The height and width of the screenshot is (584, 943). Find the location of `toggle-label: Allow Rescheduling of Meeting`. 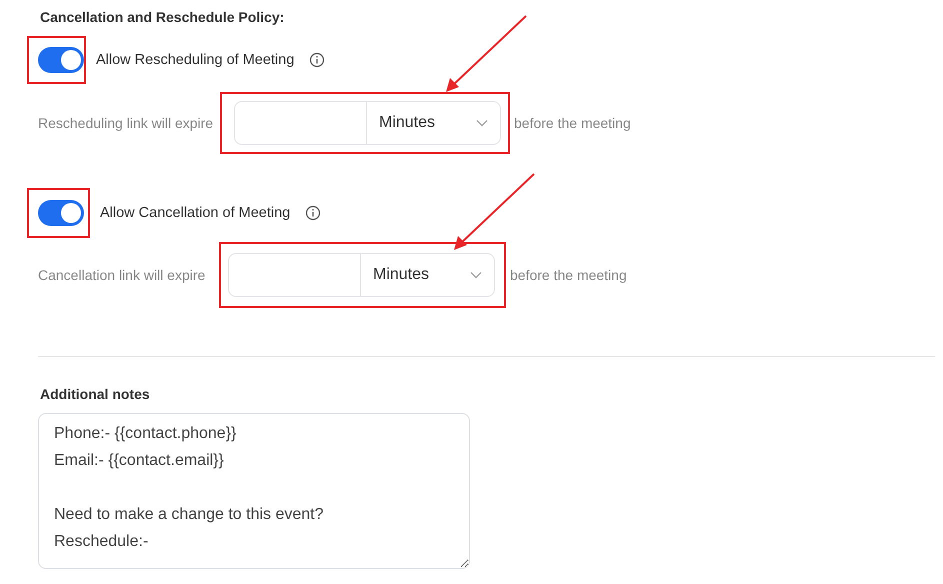

toggle-label: Allow Rescheduling of Meeting is located at coordinates (195, 60).